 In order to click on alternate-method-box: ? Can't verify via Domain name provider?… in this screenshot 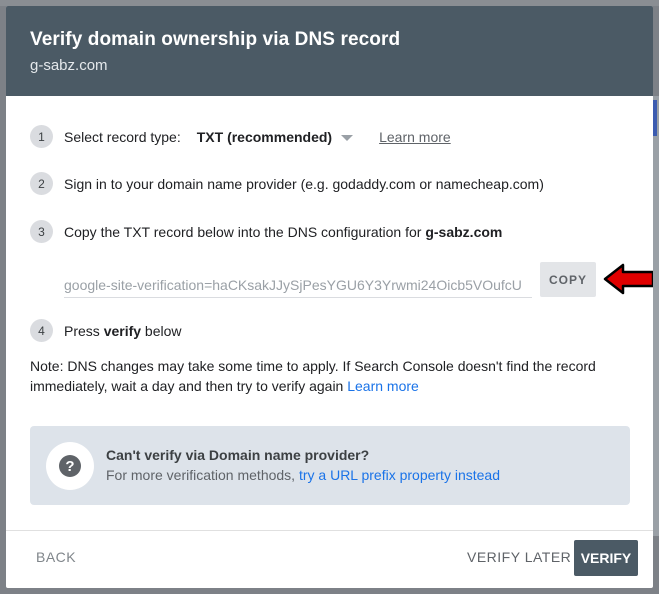, I will do `click(330, 465)`.